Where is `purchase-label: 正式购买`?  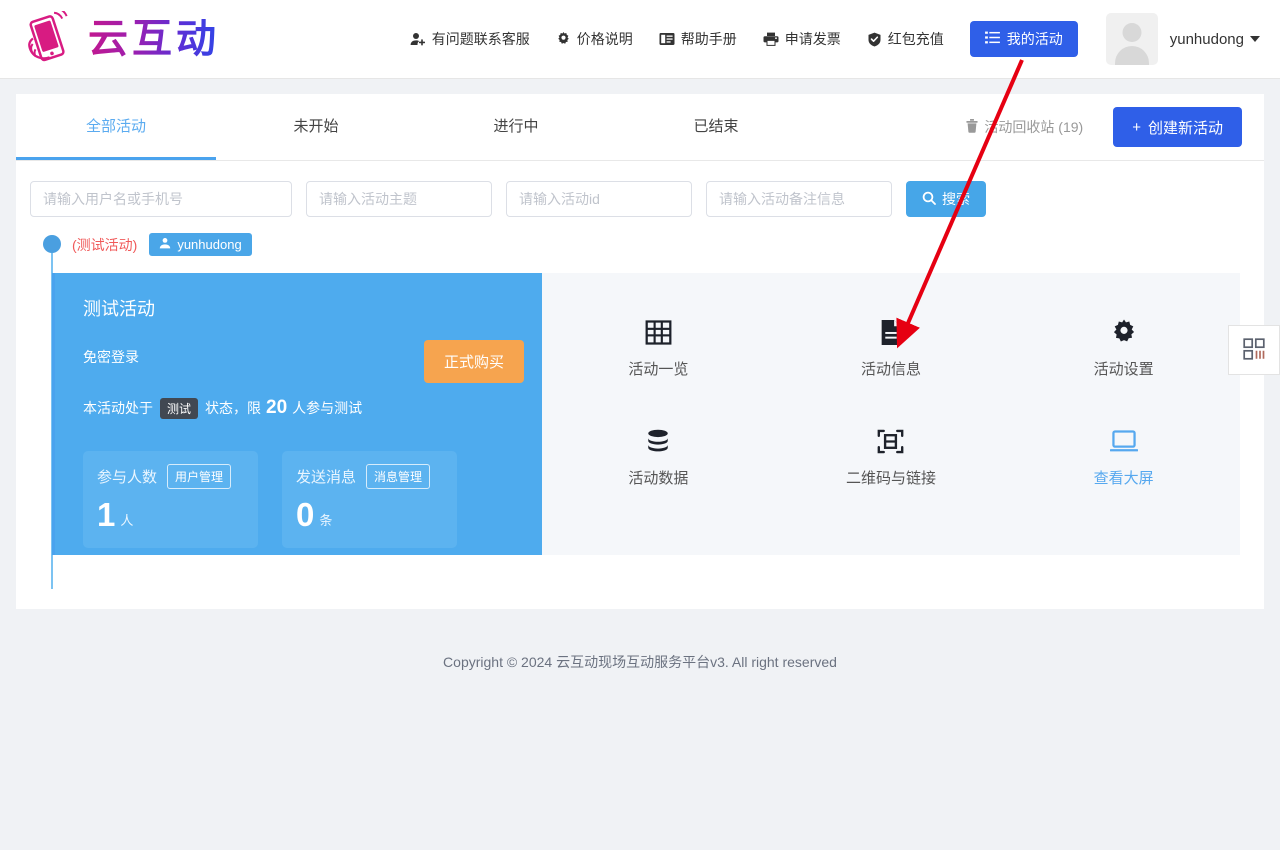
purchase-label: 正式购买 is located at coordinates (473, 362).